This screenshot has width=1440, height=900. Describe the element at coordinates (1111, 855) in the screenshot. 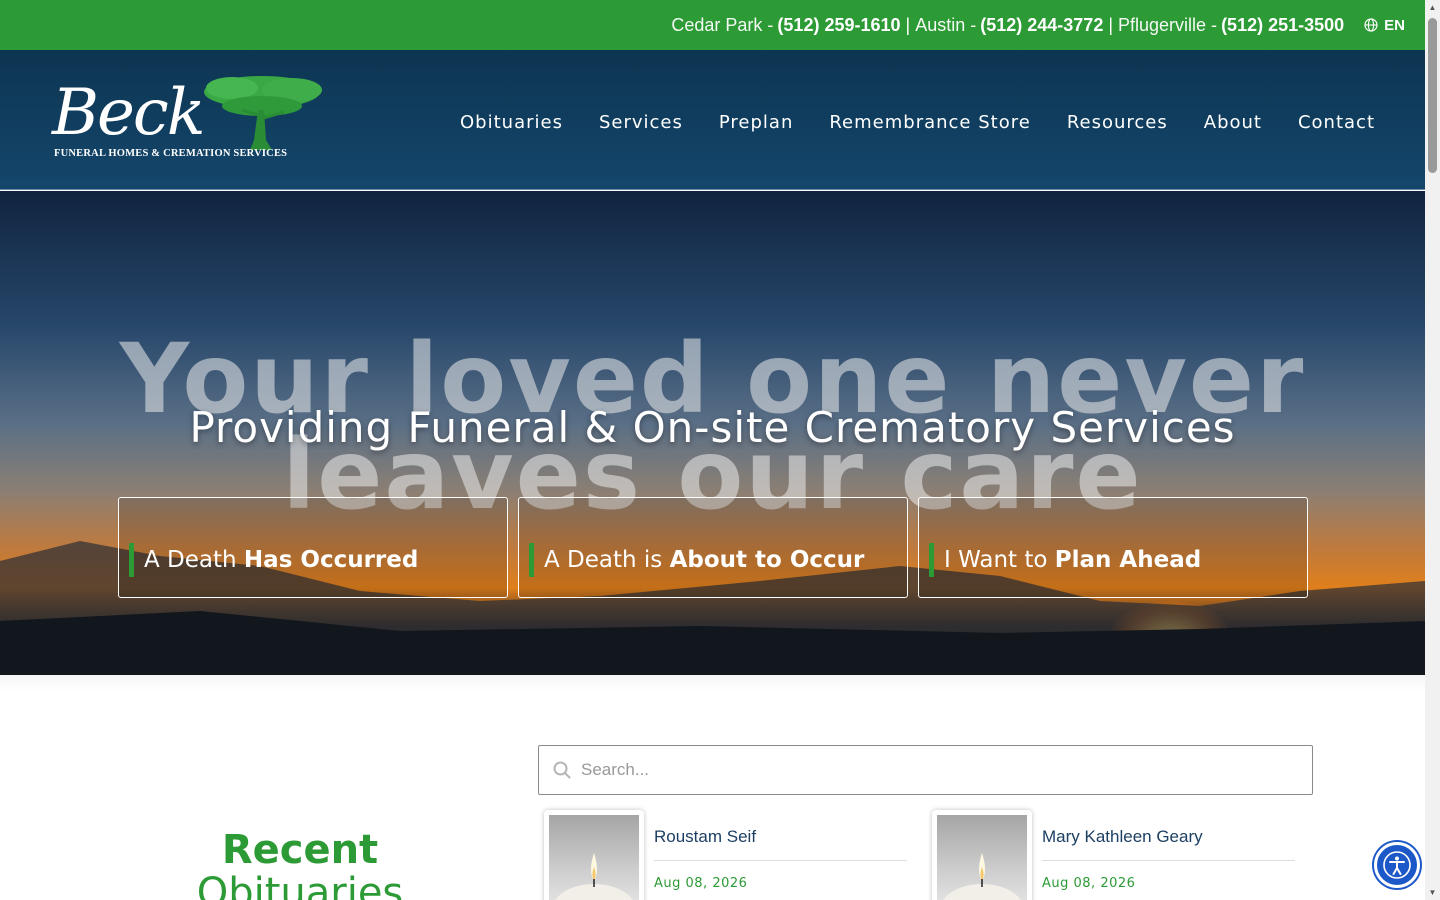

I see `obituary-card: Mary Kathleen Geary Aug 08, 2026` at that location.